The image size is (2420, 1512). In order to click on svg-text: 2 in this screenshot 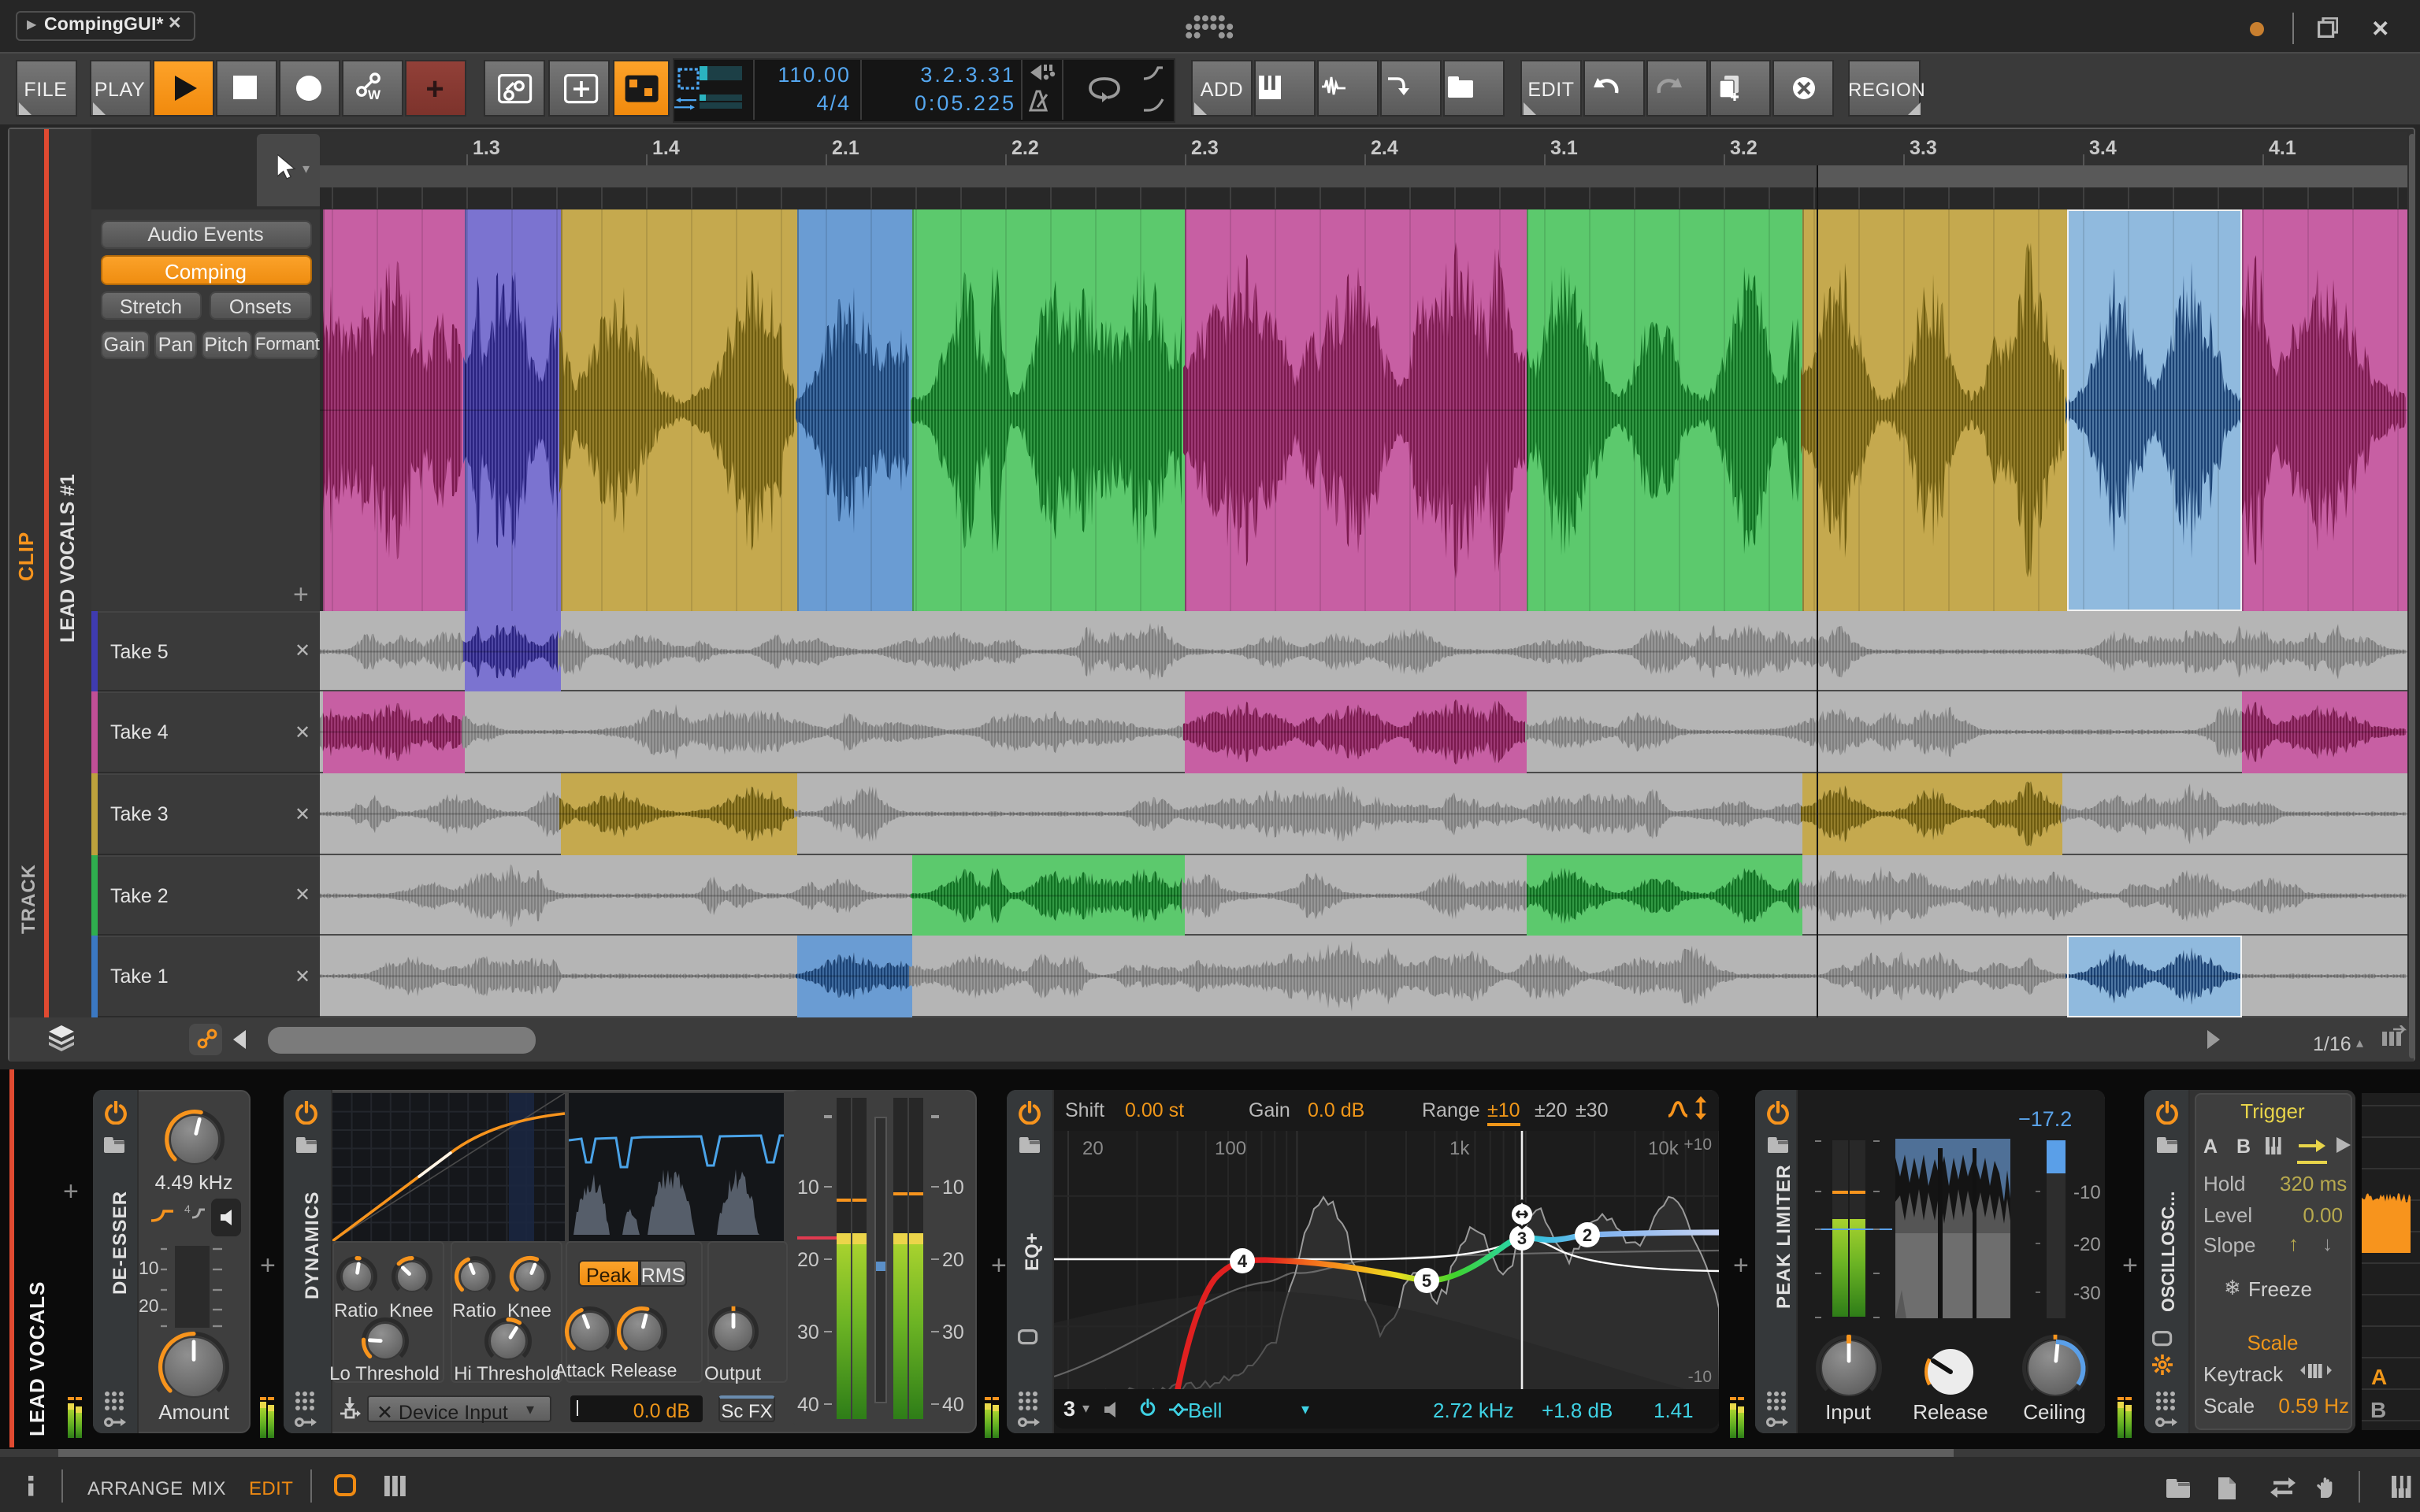, I will do `click(1586, 1235)`.